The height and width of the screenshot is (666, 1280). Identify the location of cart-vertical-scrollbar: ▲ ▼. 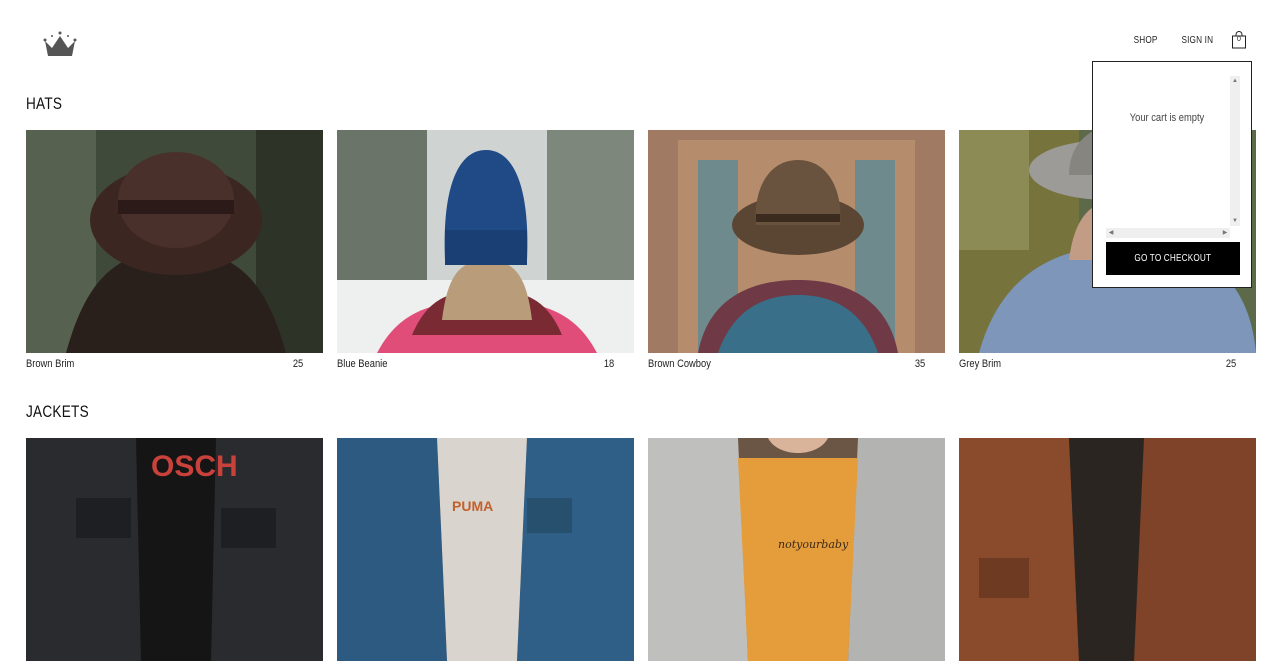
(1235, 151).